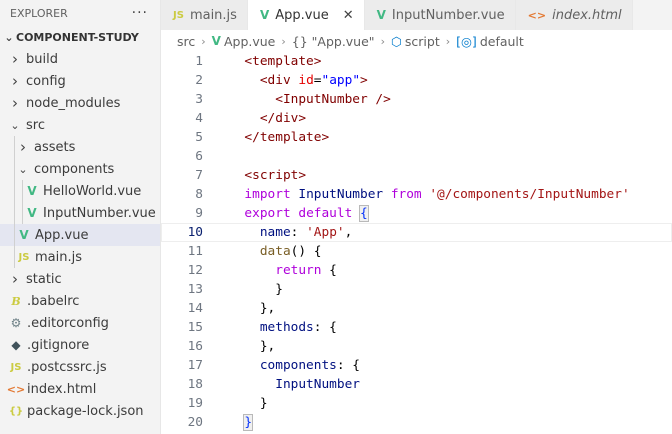 Image resolution: width=672 pixels, height=434 pixels. Describe the element at coordinates (416, 118) in the screenshot. I see `code-line: 4 </div>` at that location.